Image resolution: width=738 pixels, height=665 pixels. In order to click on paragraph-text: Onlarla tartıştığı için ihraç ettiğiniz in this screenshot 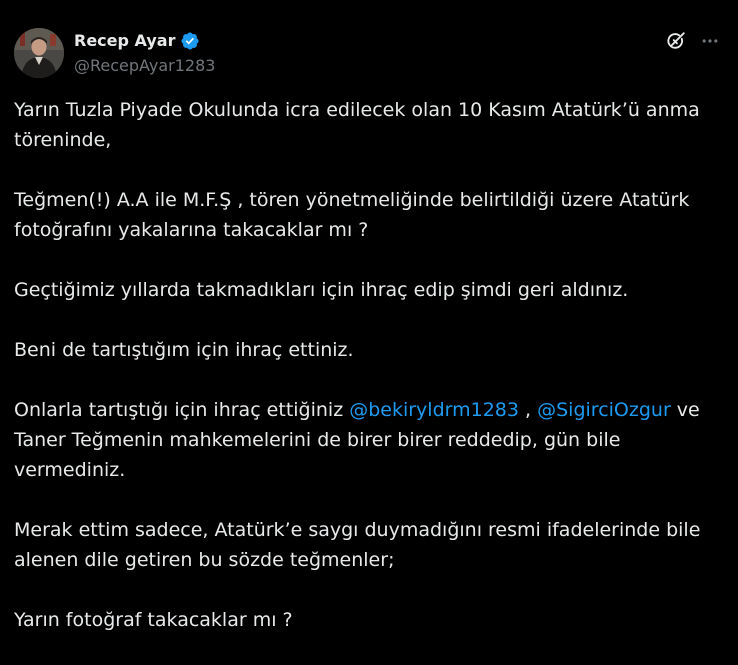, I will do `click(182, 410)`.